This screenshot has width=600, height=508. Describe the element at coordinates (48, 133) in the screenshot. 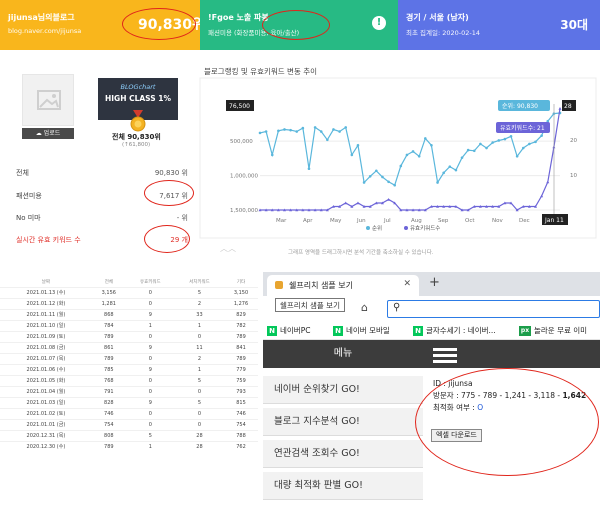

I see `upload-button: ☁ 업로드` at that location.